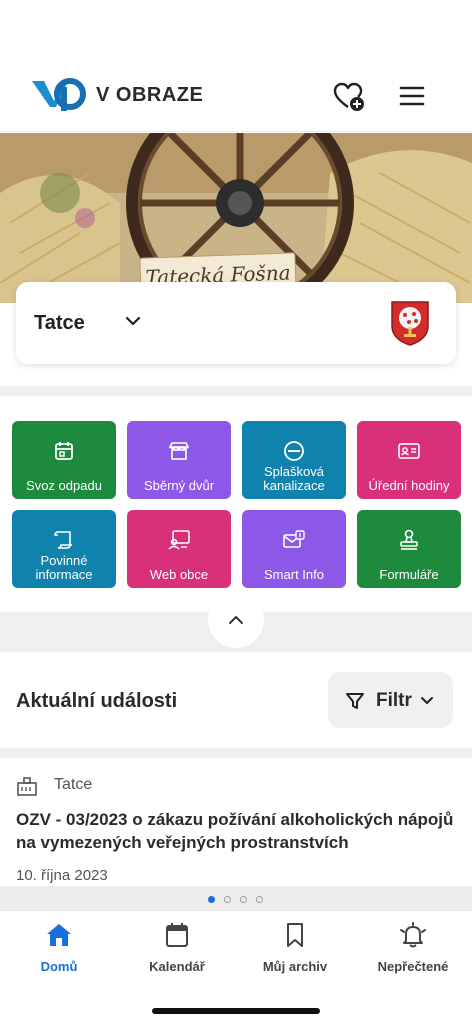  Describe the element at coordinates (211, 899) in the screenshot. I see `pager-dot-active` at that location.